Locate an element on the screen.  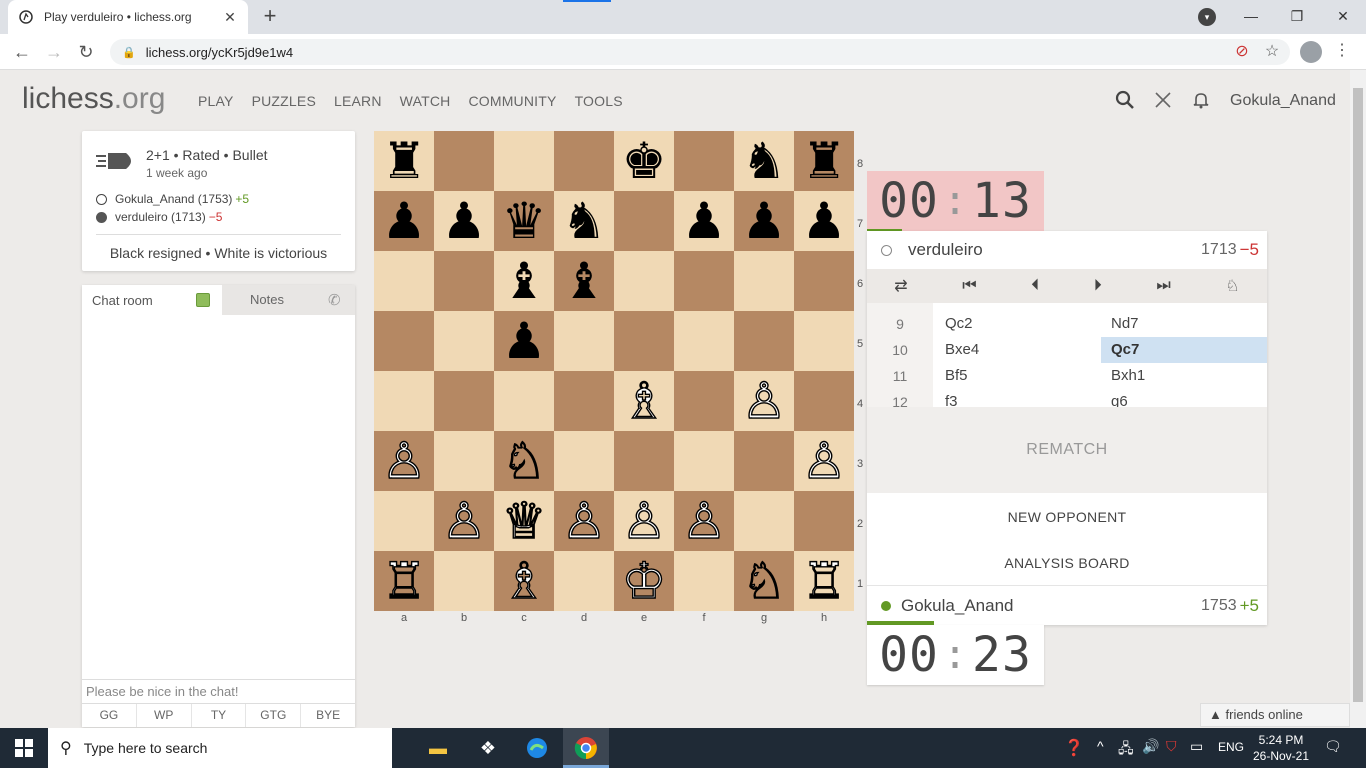
square-d8 is located at coordinates (584, 161).